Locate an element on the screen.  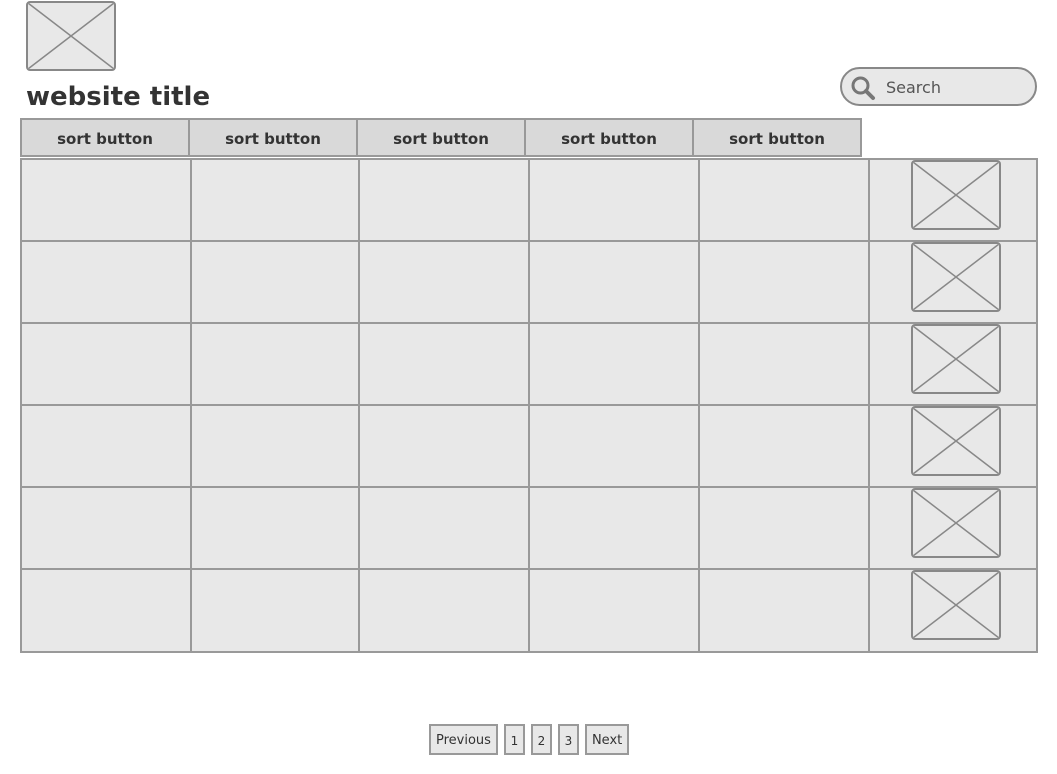
page-3-button: 3 is located at coordinates (568, 739).